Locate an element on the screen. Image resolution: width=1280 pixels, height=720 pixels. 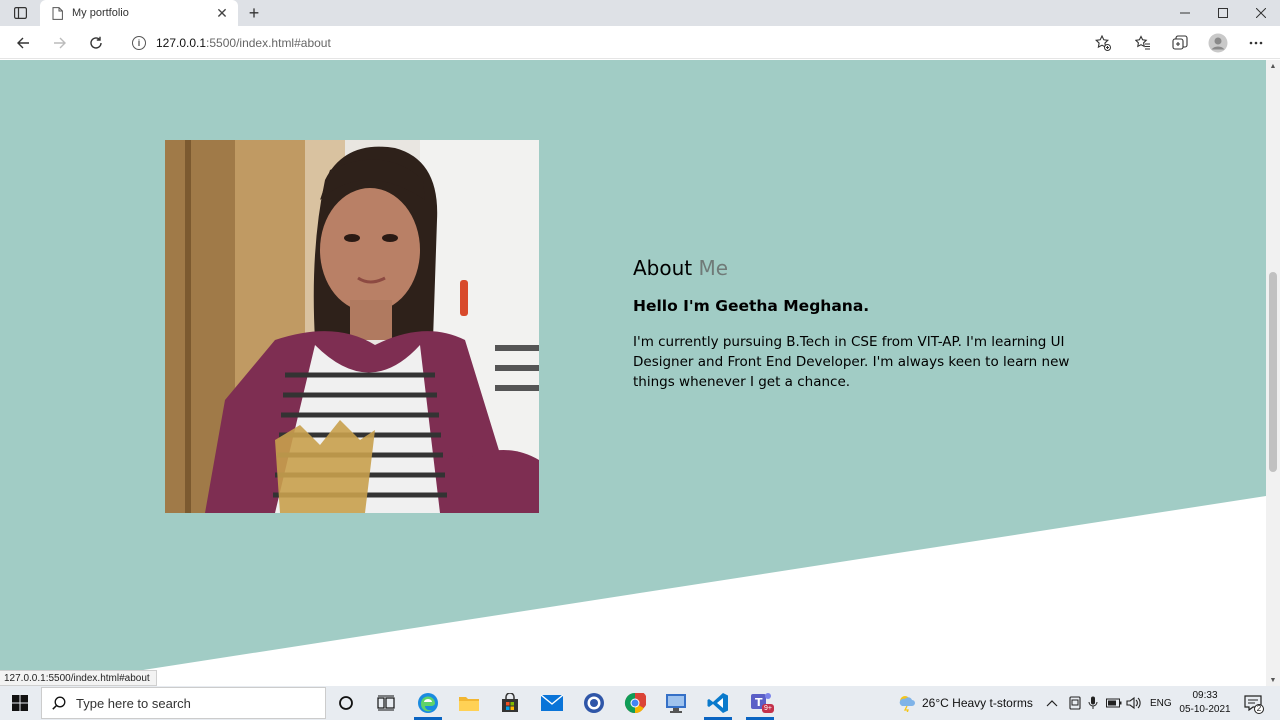
tab-title: My portfolio is located at coordinates (100, 13).